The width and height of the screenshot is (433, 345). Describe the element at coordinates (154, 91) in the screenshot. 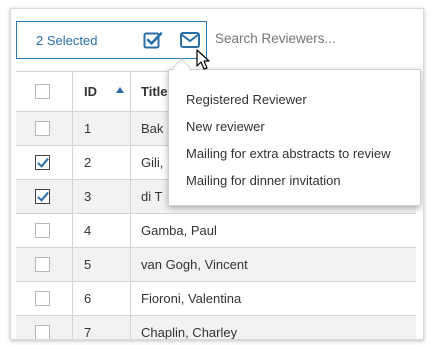

I see `column-header-title-label: Title` at that location.